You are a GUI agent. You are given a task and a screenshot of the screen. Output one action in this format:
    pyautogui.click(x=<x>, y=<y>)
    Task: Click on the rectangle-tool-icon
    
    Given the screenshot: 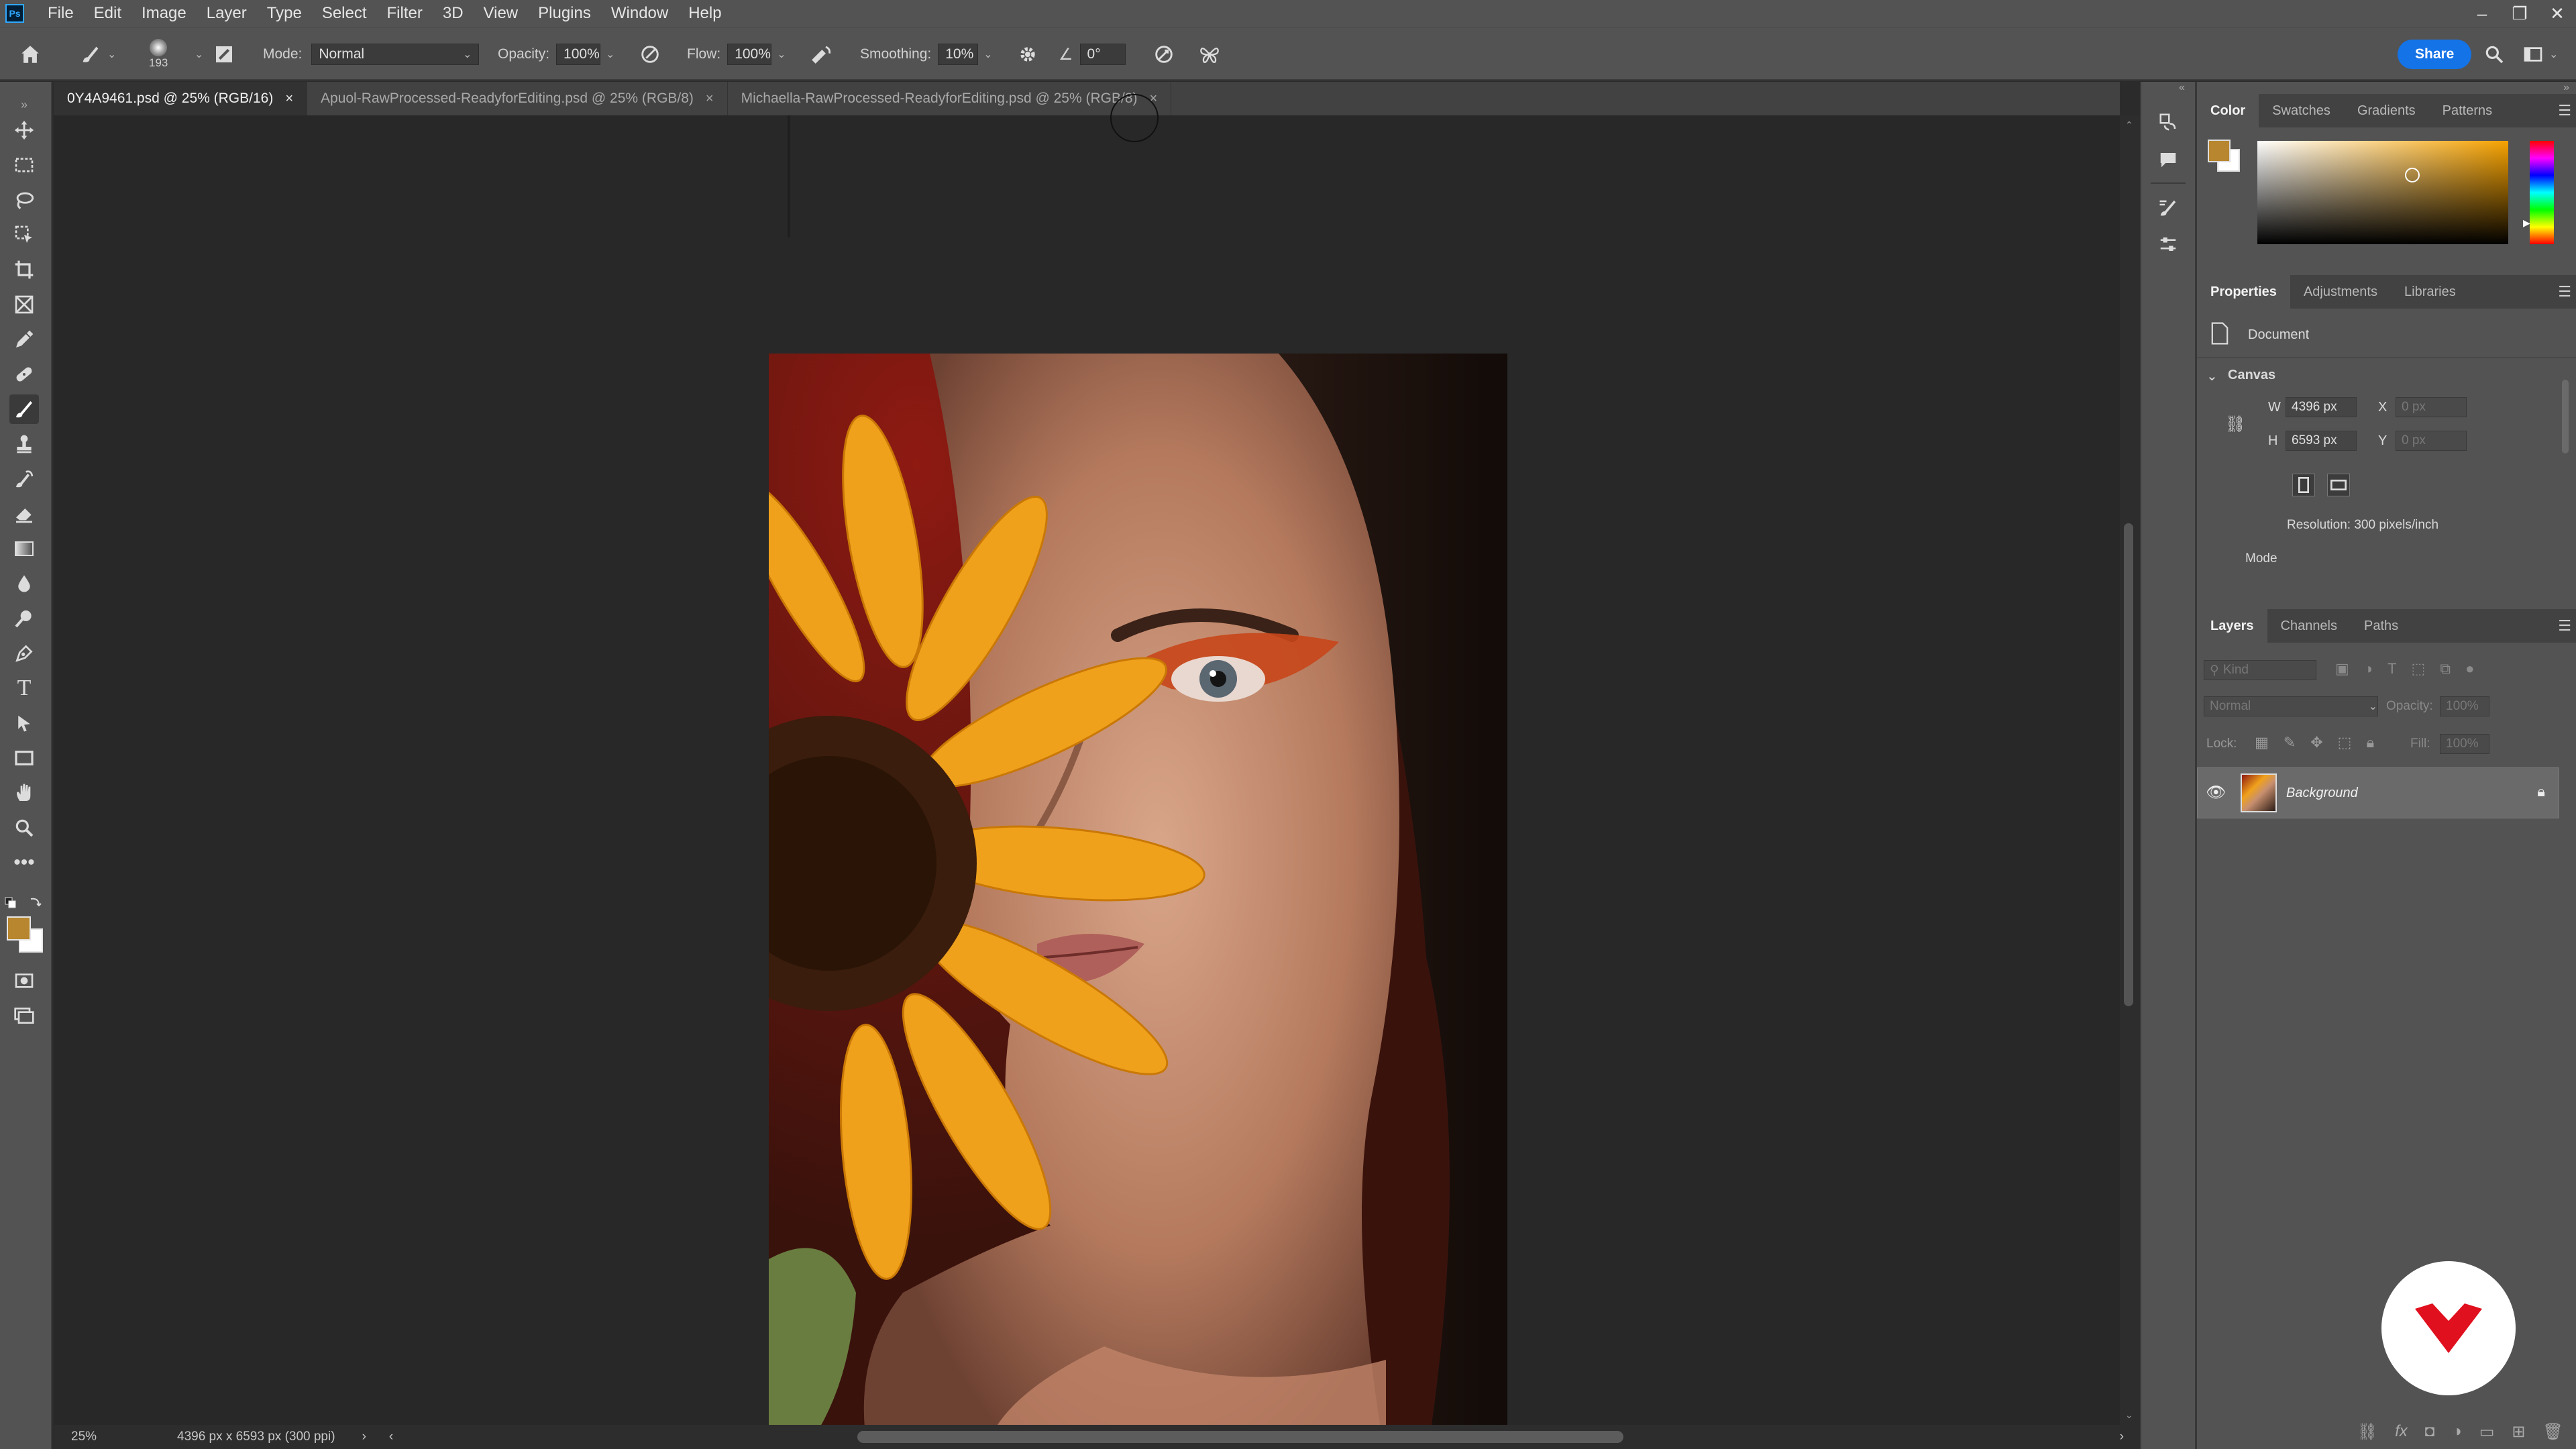 What is the action you would take?
    pyautogui.click(x=24, y=758)
    